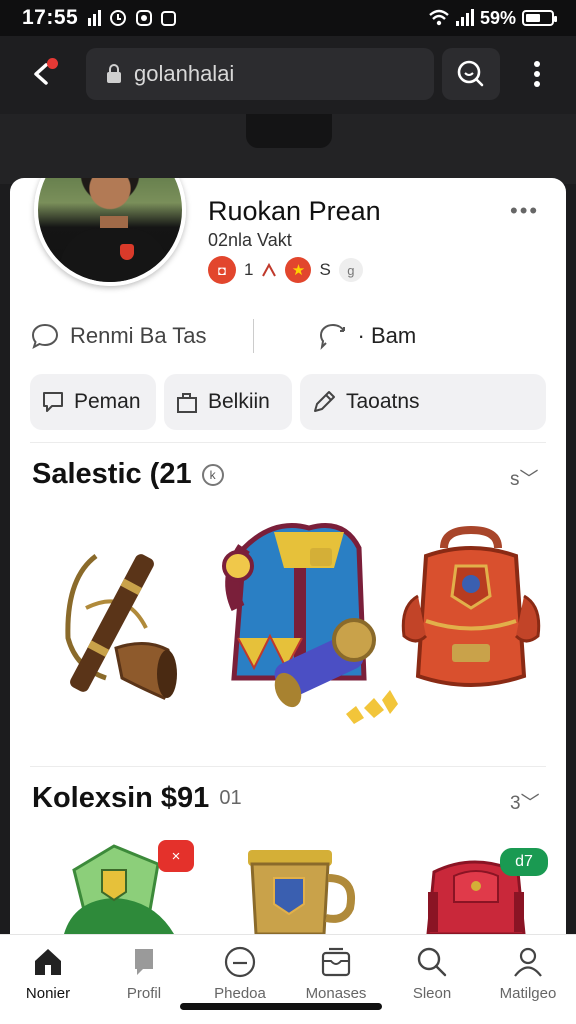  Describe the element at coordinates (471, 611) in the screenshot. I see `red-armor-item` at that location.